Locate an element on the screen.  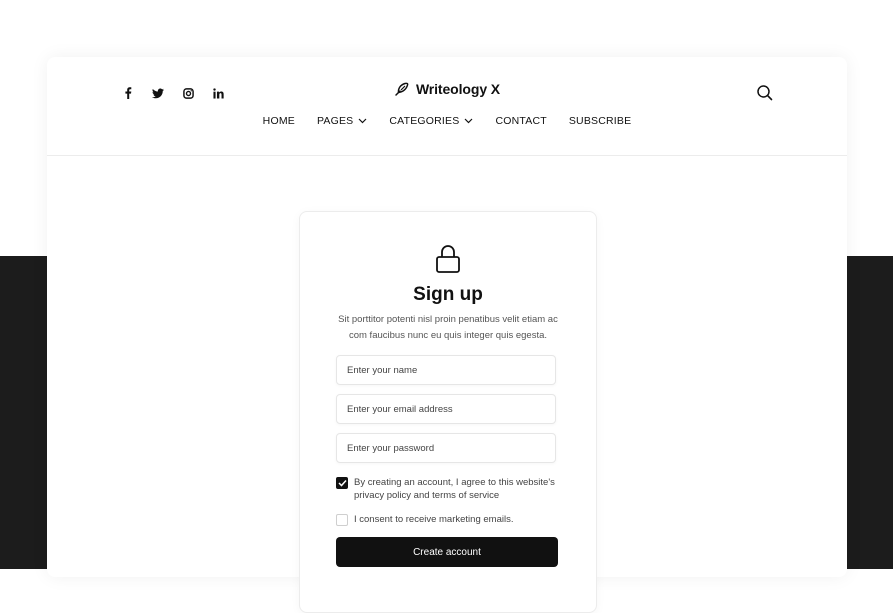
main-nav: HOME PAGES CATEGORIES CONTACT SUBSCRIBE is located at coordinates (447, 121).